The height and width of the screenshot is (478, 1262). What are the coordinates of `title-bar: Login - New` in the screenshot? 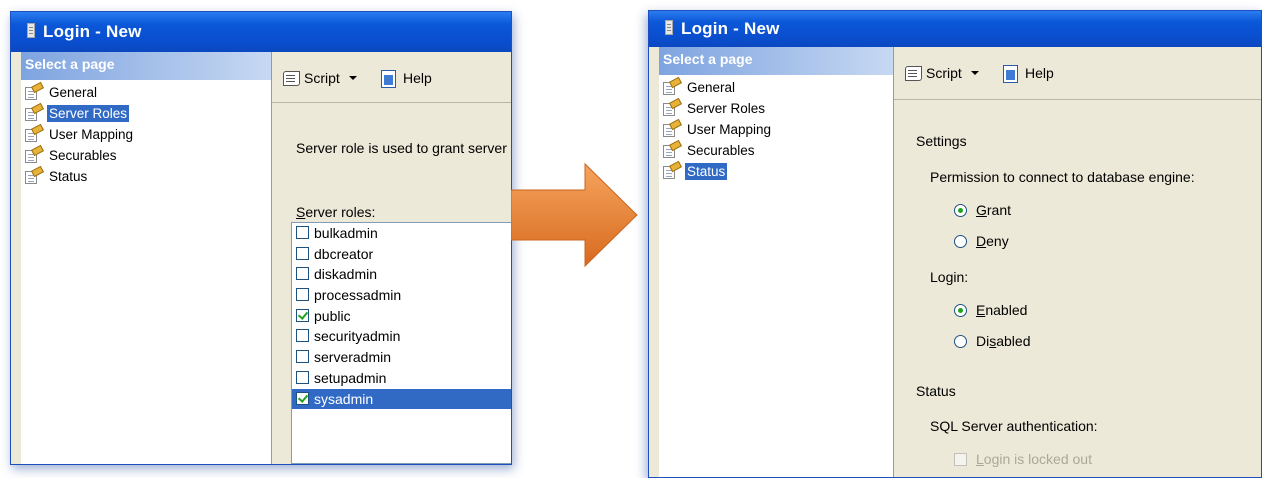 It's located at (955, 29).